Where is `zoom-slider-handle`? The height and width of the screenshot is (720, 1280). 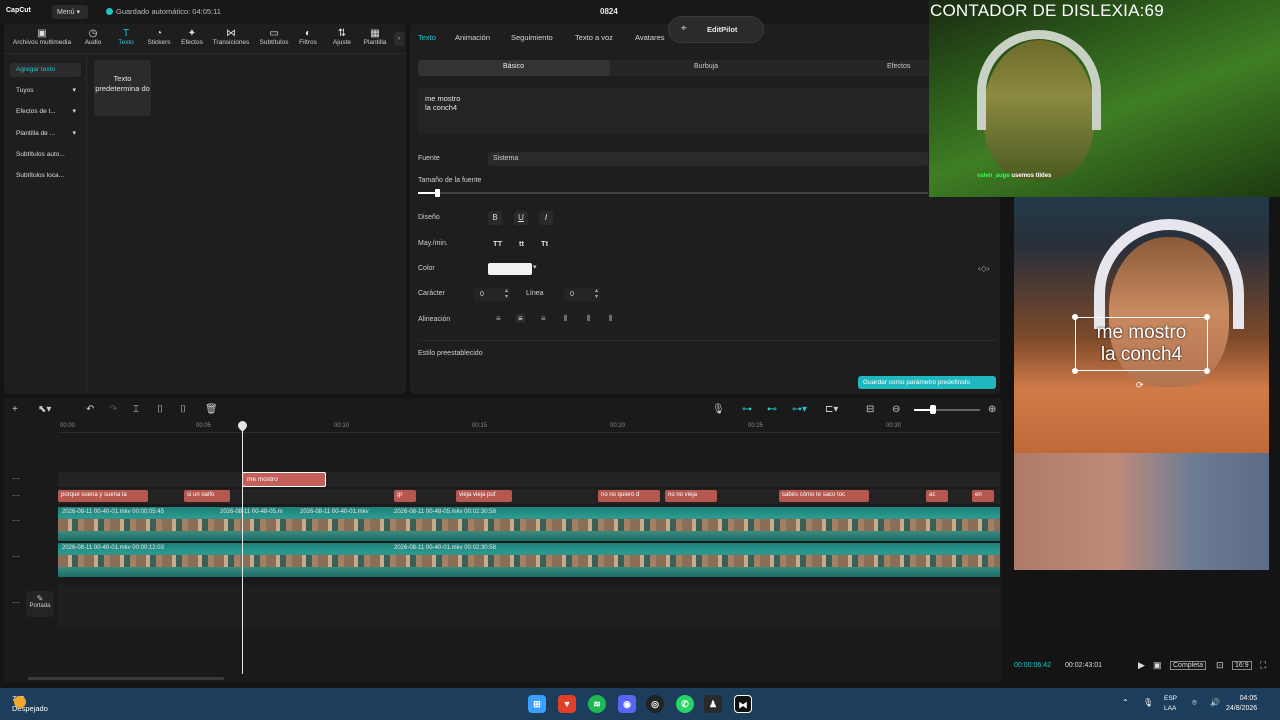 zoom-slider-handle is located at coordinates (933, 409).